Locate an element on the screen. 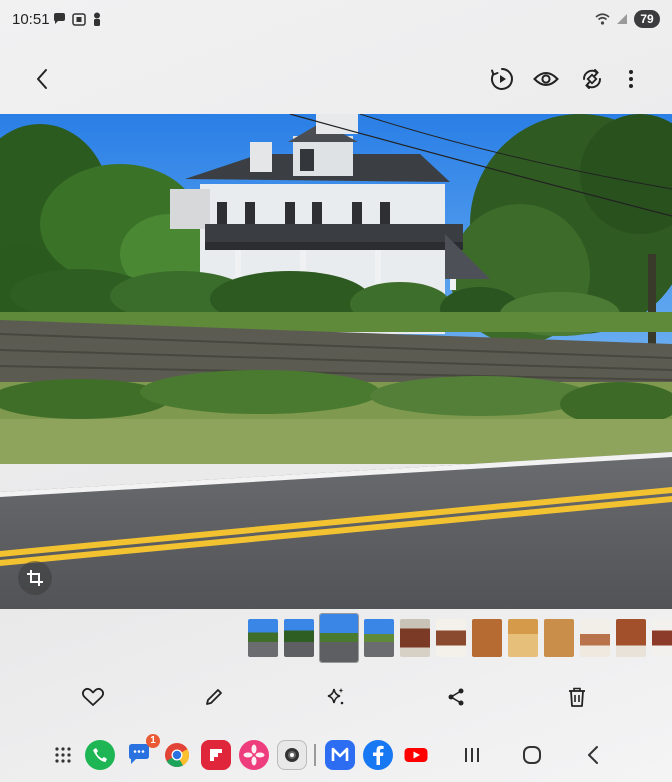 The width and height of the screenshot is (672, 782). apps-grid-button is located at coordinates (63, 755).